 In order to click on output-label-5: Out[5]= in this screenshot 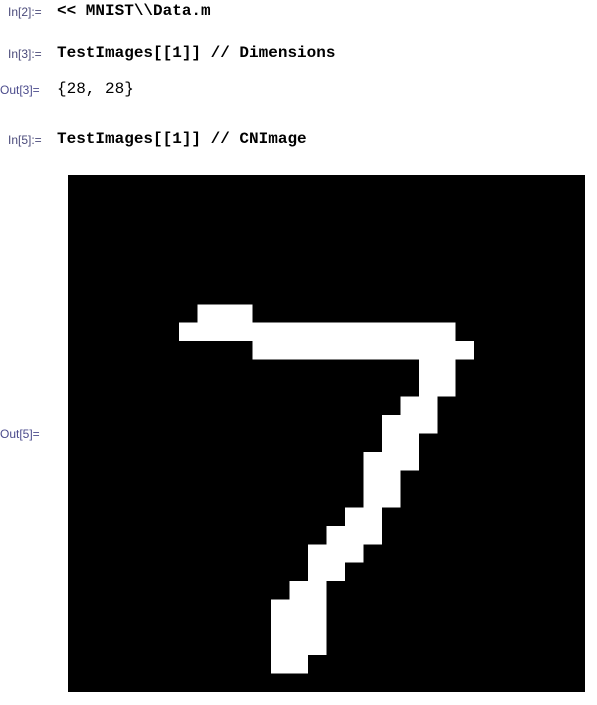, I will do `click(20, 434)`.